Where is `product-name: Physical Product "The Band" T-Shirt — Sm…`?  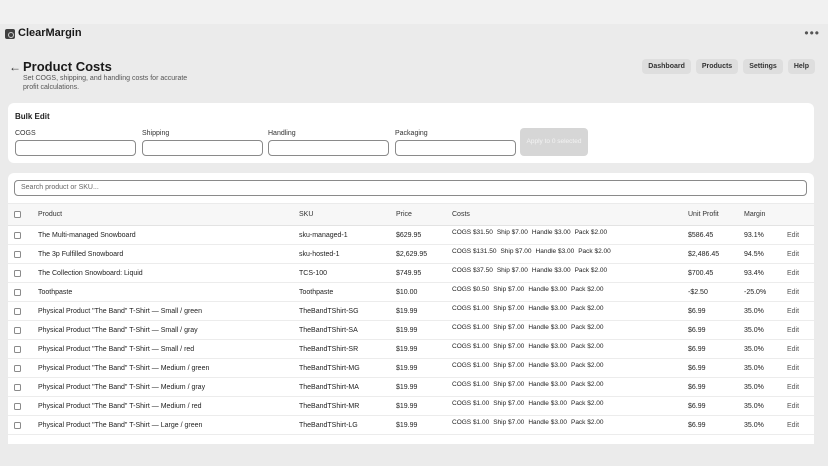 product-name: Physical Product "The Band" T-Shirt — Sm… is located at coordinates (118, 330).